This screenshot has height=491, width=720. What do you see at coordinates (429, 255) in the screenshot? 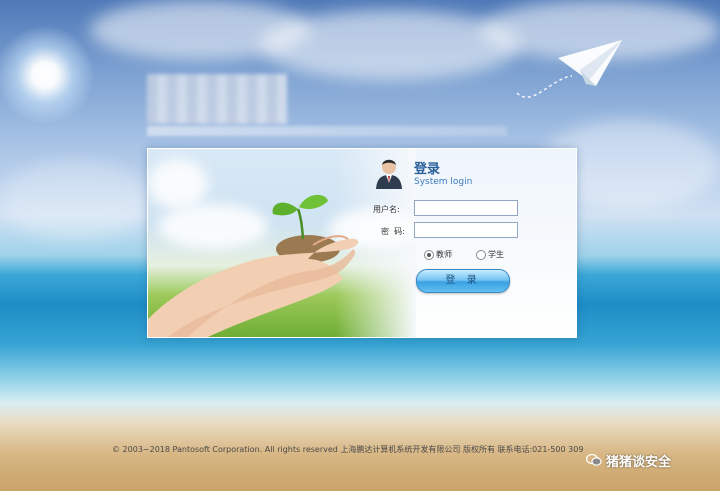
I see `role-radio-teacher` at bounding box center [429, 255].